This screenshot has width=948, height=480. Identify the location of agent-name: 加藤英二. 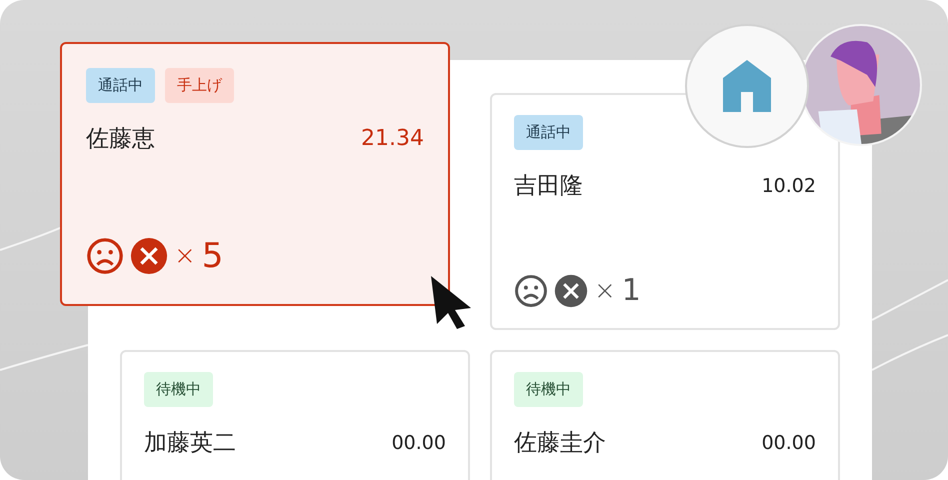
(190, 443).